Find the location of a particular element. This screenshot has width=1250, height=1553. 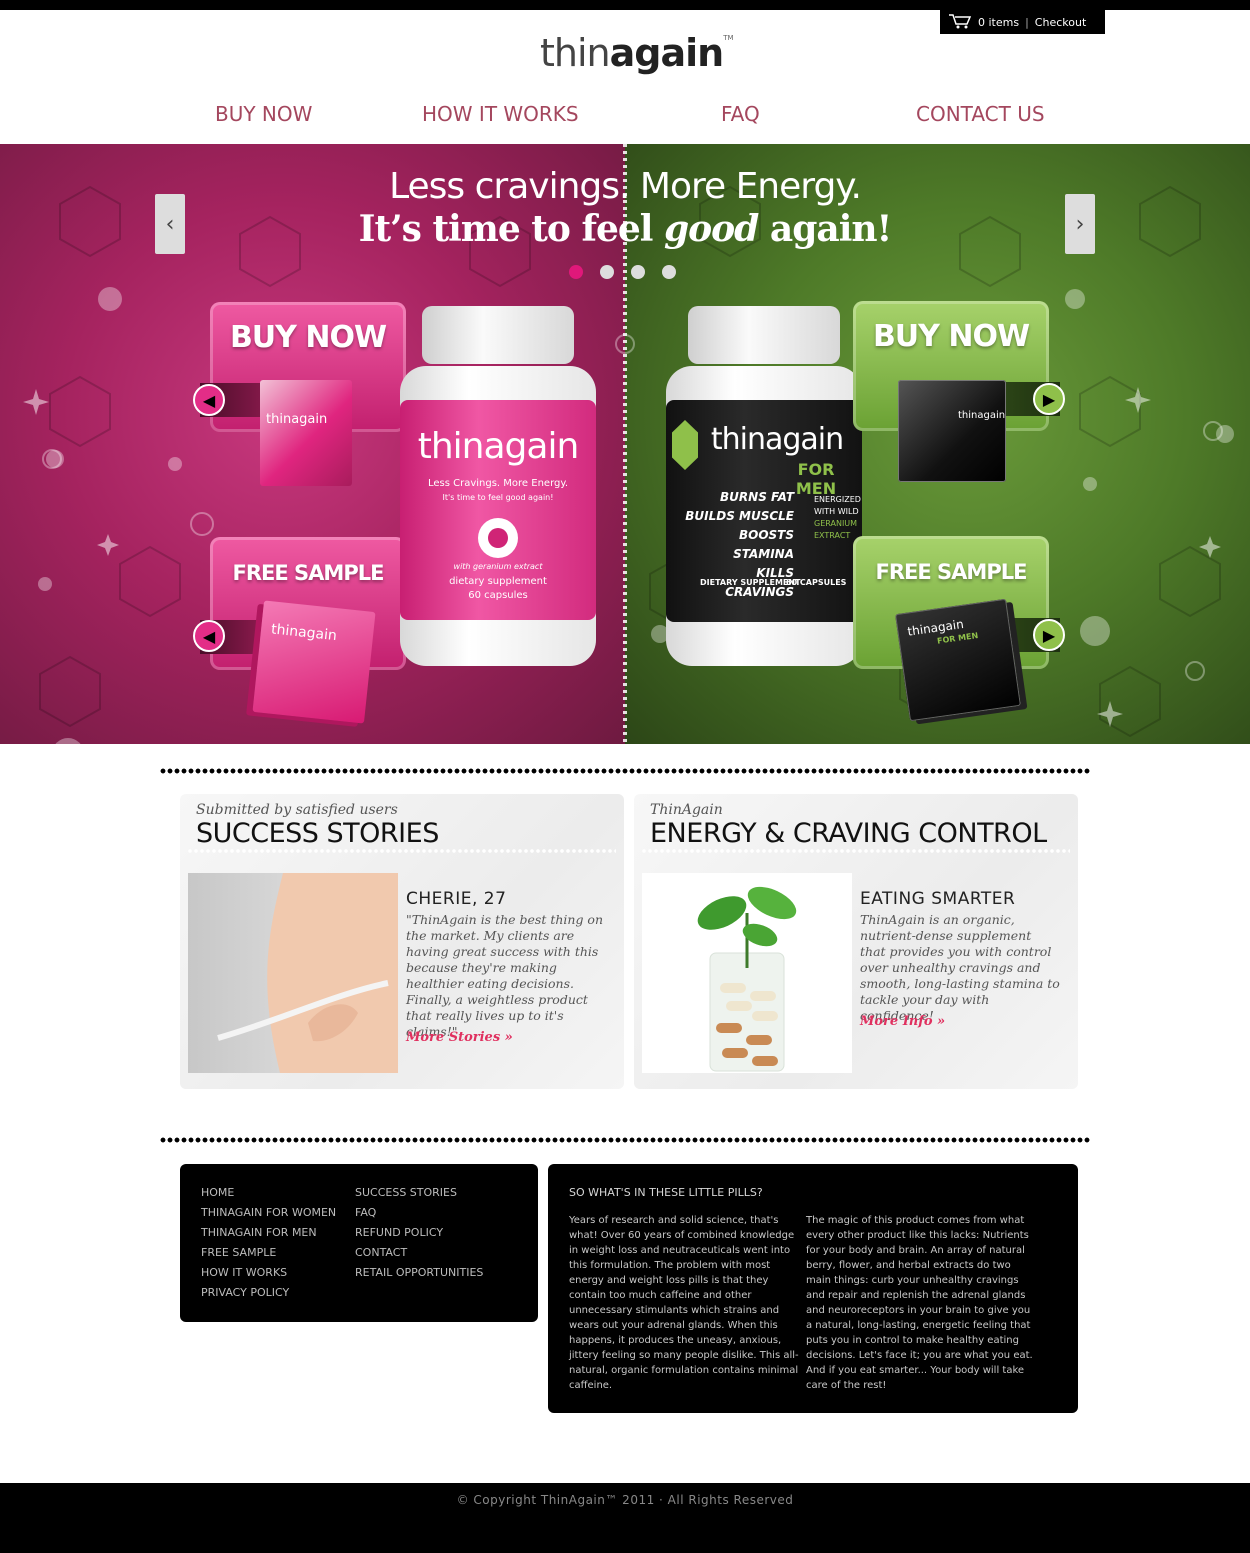

footer-link-success-stories: SUCCESS STORIES is located at coordinates (419, 1193).